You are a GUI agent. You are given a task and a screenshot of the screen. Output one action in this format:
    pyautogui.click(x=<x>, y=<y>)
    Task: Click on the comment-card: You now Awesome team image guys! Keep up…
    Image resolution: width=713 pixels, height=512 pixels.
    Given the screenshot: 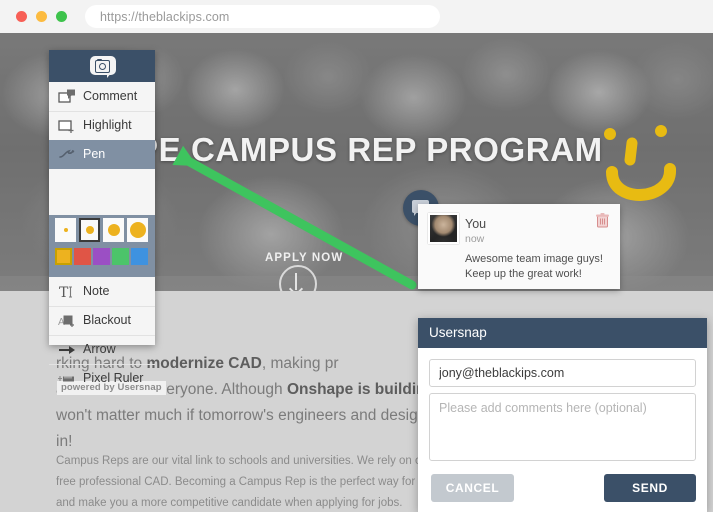 What is the action you would take?
    pyautogui.click(x=519, y=246)
    